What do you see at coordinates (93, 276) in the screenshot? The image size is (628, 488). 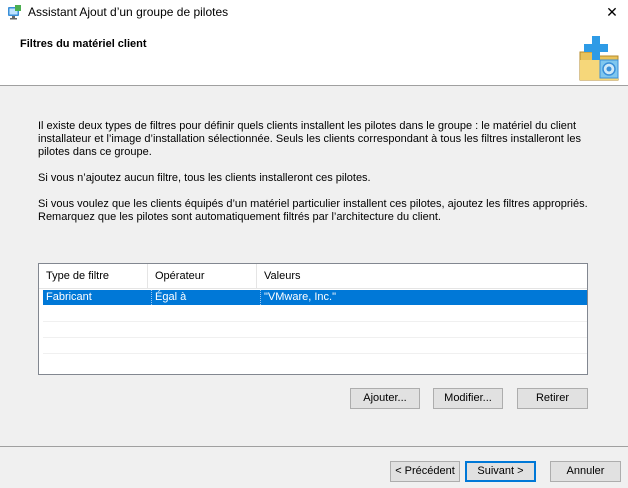 I see `column-header-filter-type: Type de filtre` at bounding box center [93, 276].